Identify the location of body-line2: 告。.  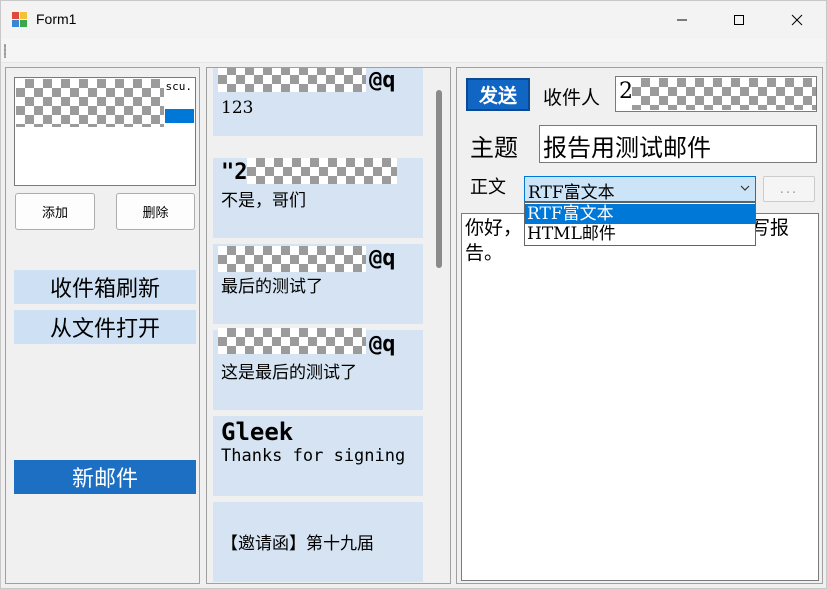
(484, 253).